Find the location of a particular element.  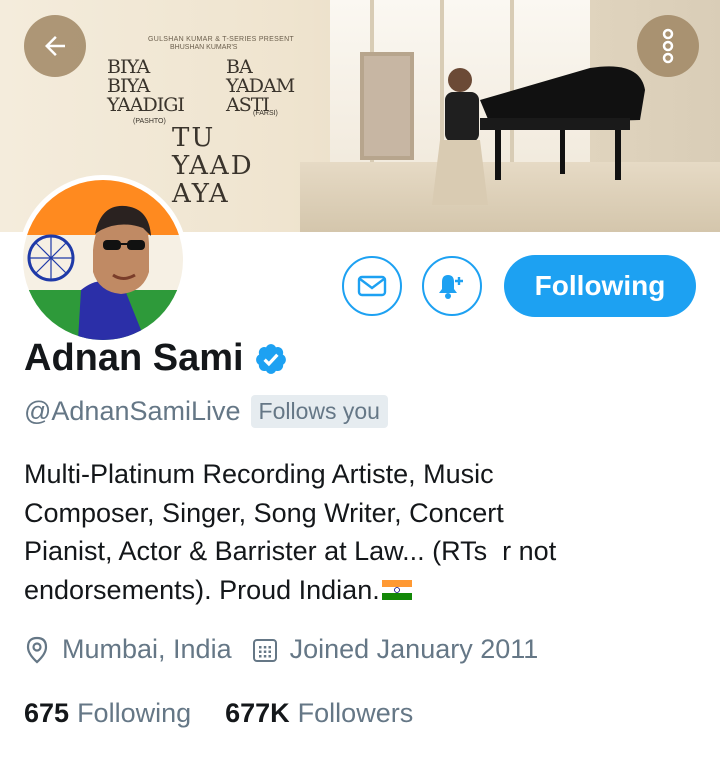

profile-handle: @AdnanSamiLive is located at coordinates (132, 411).